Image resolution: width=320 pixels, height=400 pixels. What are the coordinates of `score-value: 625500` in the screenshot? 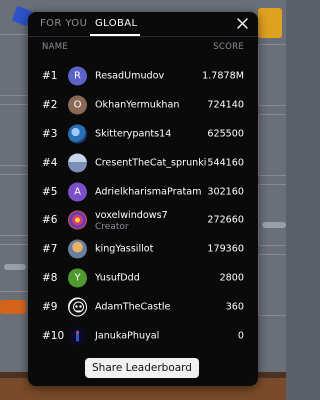 It's located at (225, 134).